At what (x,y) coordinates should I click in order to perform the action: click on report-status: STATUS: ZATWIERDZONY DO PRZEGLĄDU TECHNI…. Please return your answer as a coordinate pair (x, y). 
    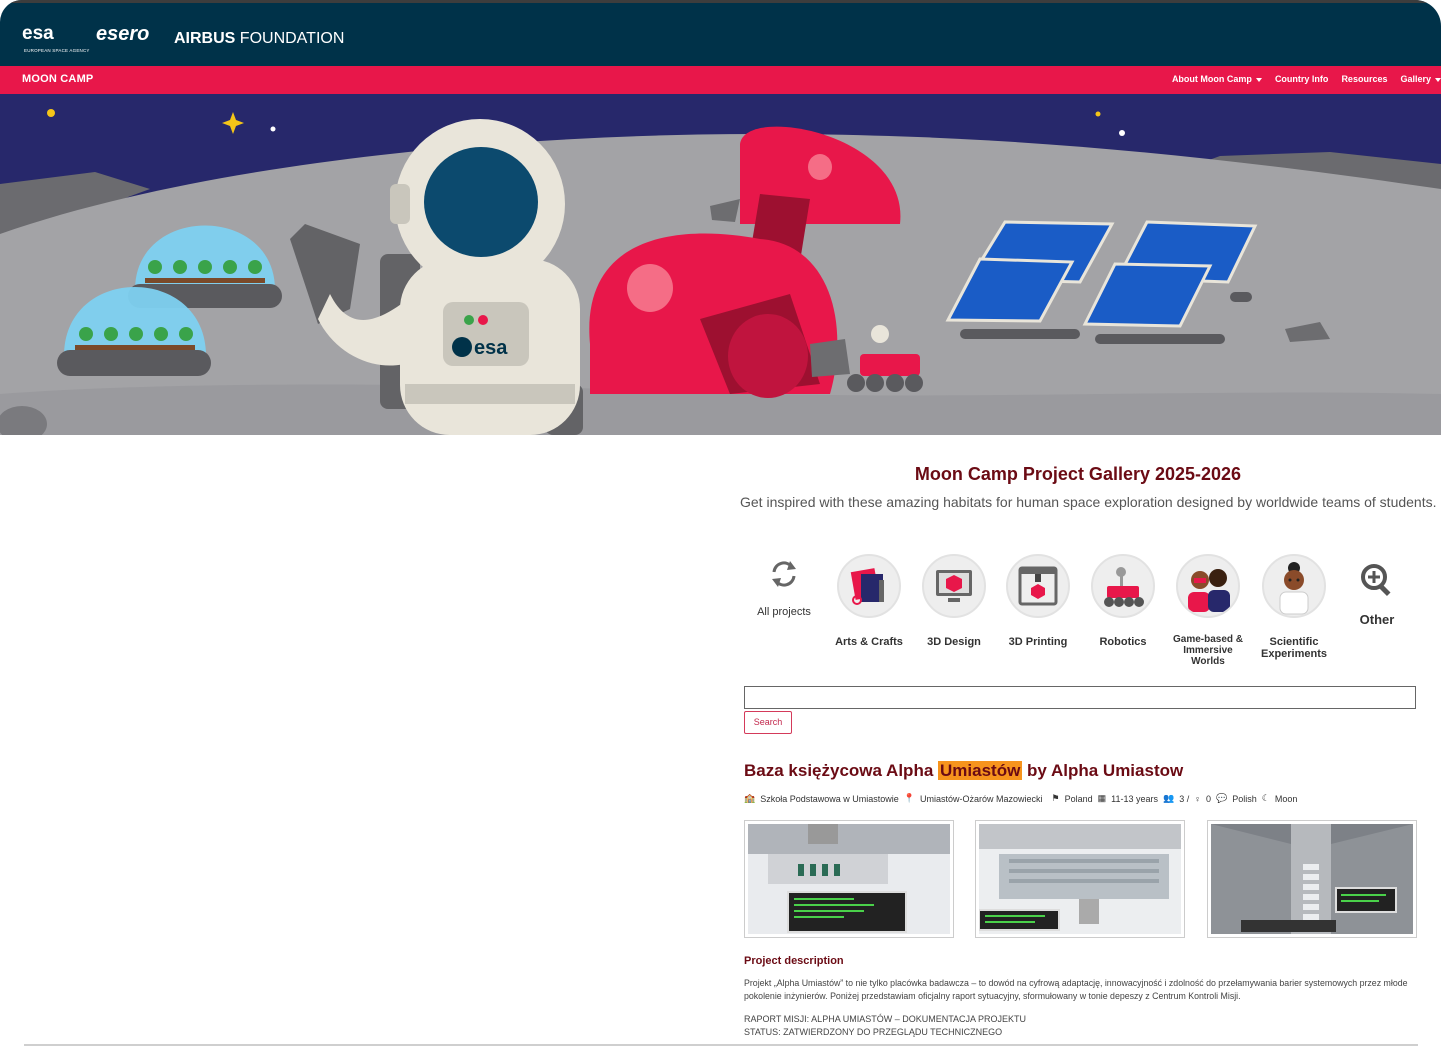
    Looking at the image, I should click on (873, 1032).